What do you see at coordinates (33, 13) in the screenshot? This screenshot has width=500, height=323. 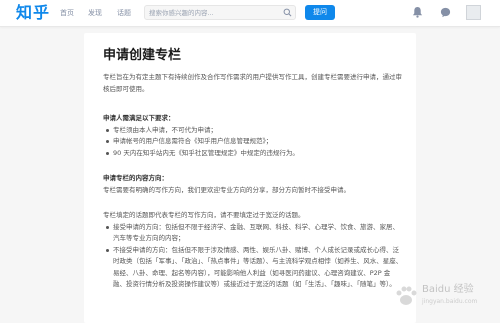 I see `zhihu-logo: 知乎` at bounding box center [33, 13].